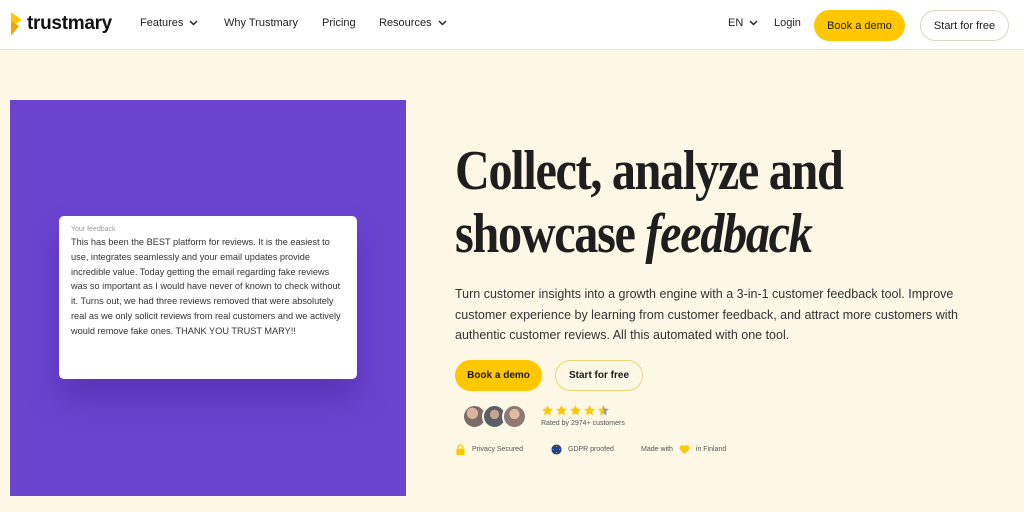 This screenshot has height=512, width=1024. I want to click on trustmary-logo: trustmary, so click(60, 24).